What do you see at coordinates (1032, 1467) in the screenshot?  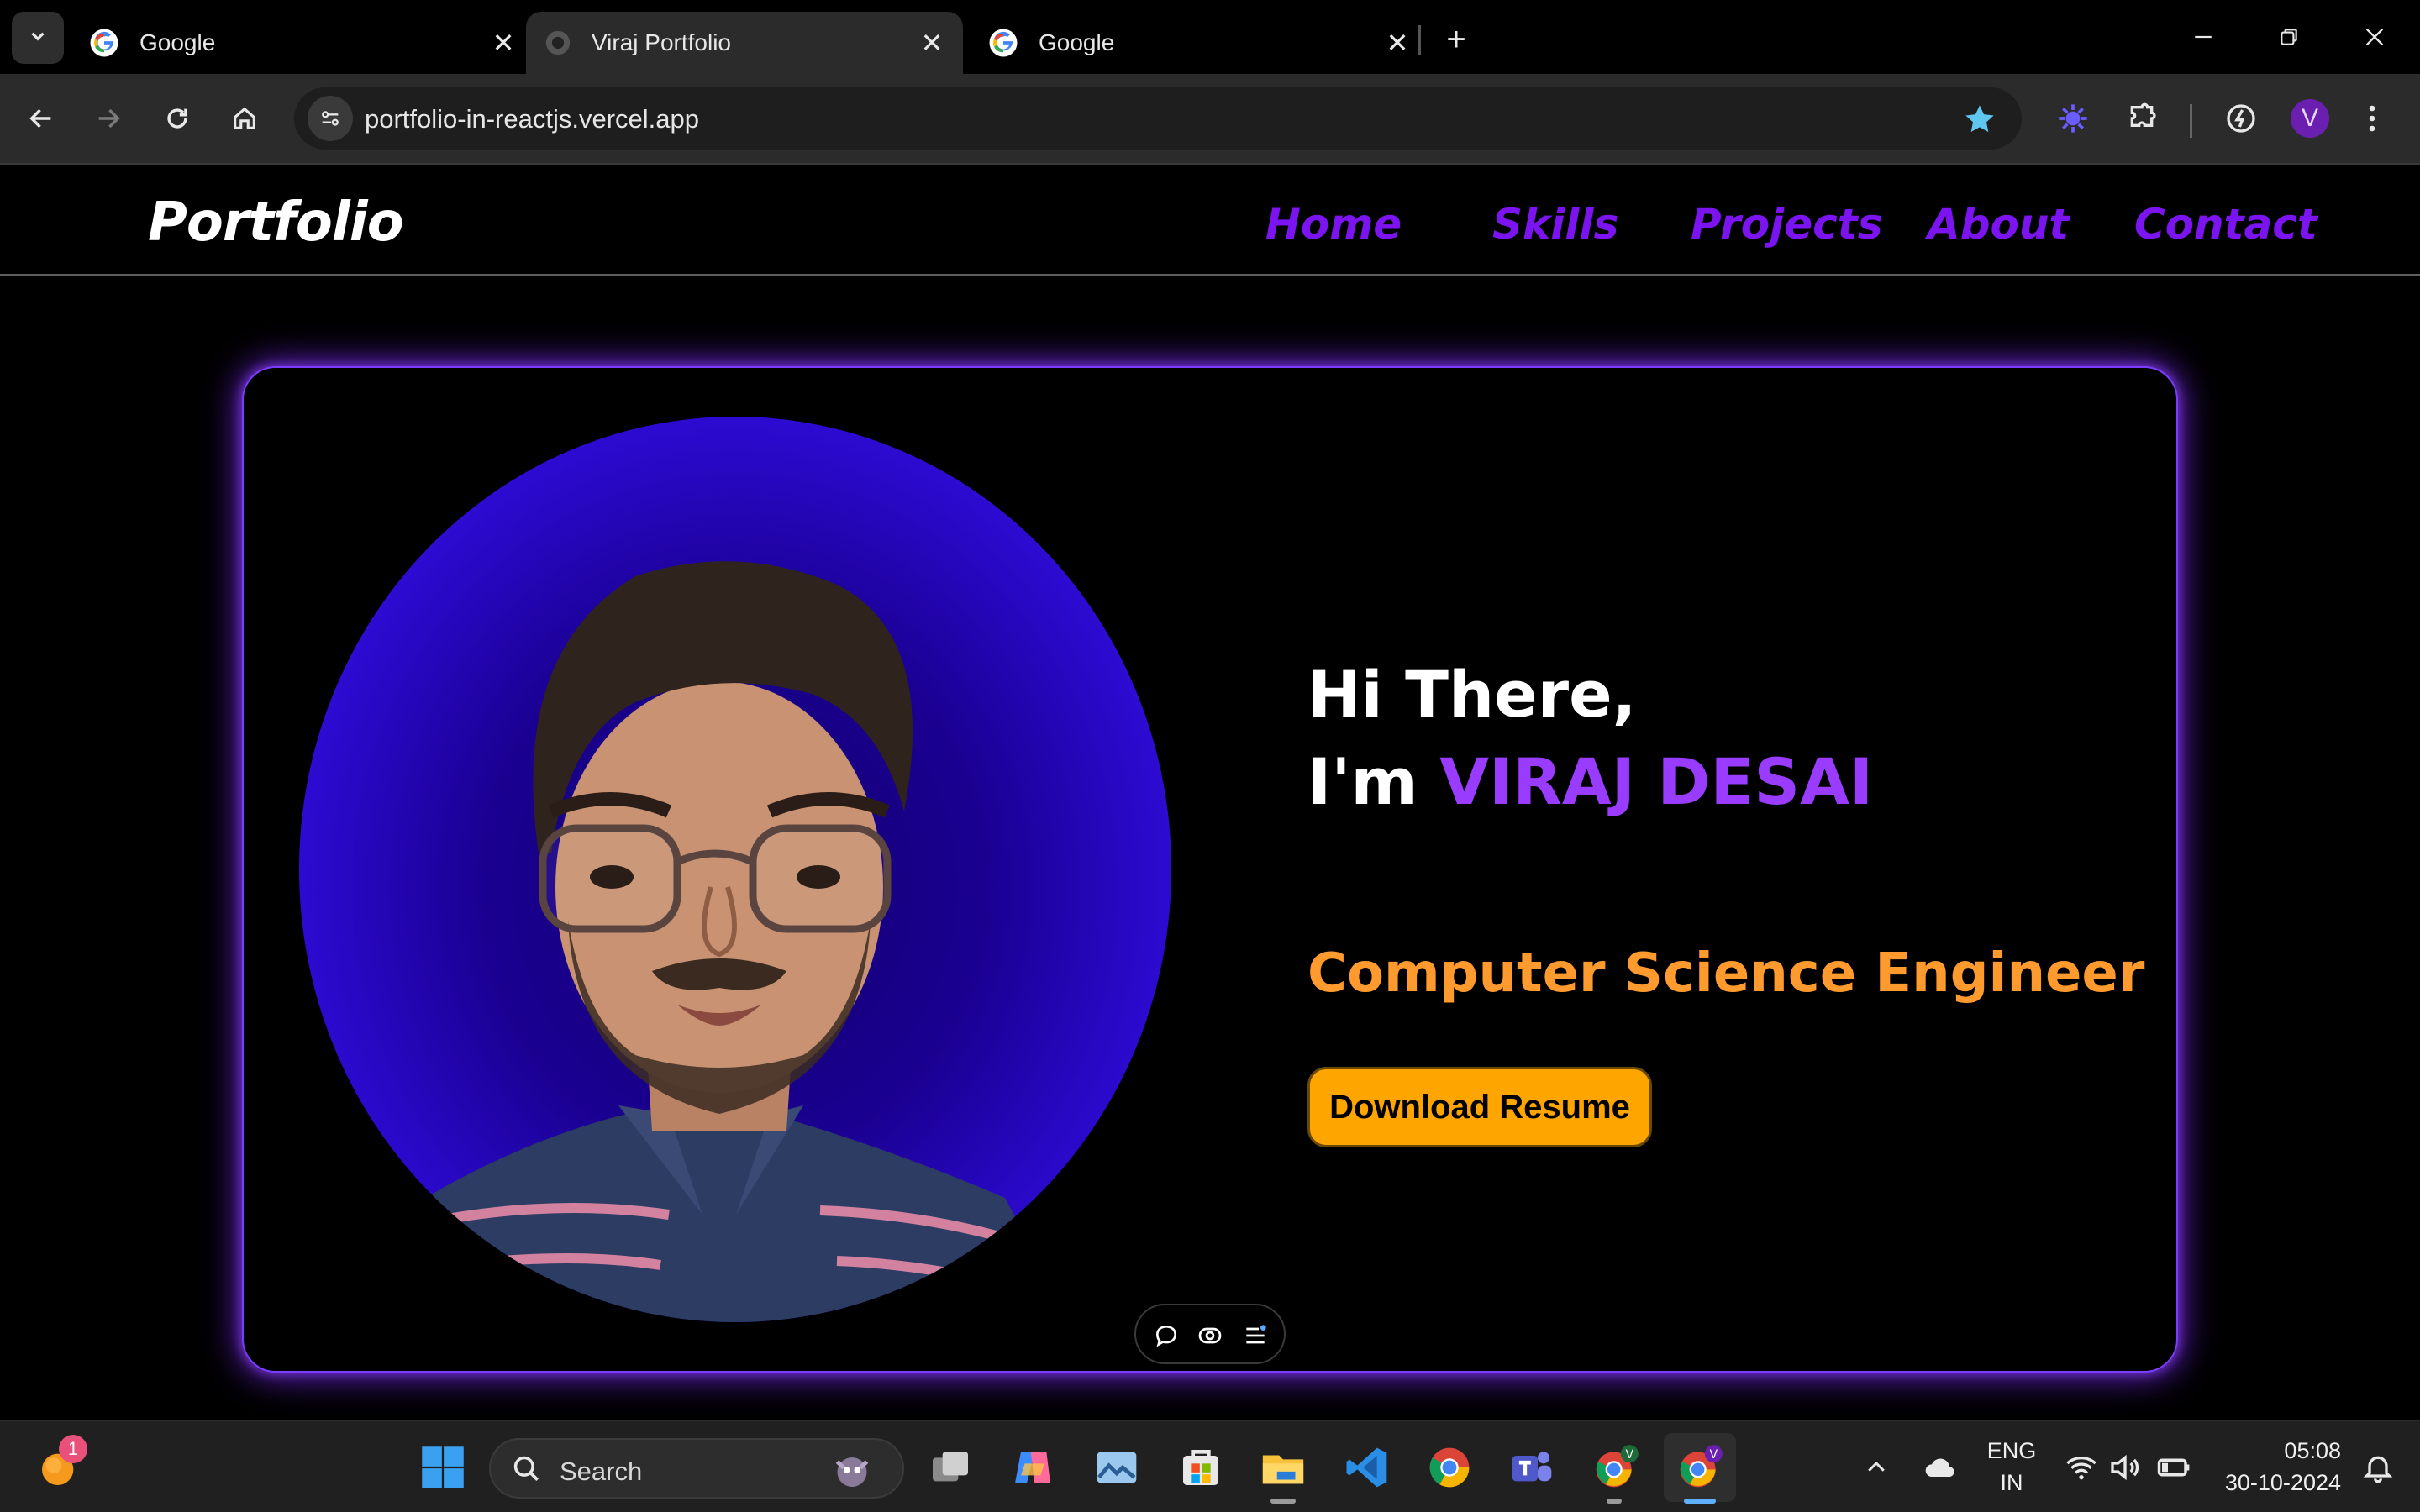 I see `copilot-icon` at bounding box center [1032, 1467].